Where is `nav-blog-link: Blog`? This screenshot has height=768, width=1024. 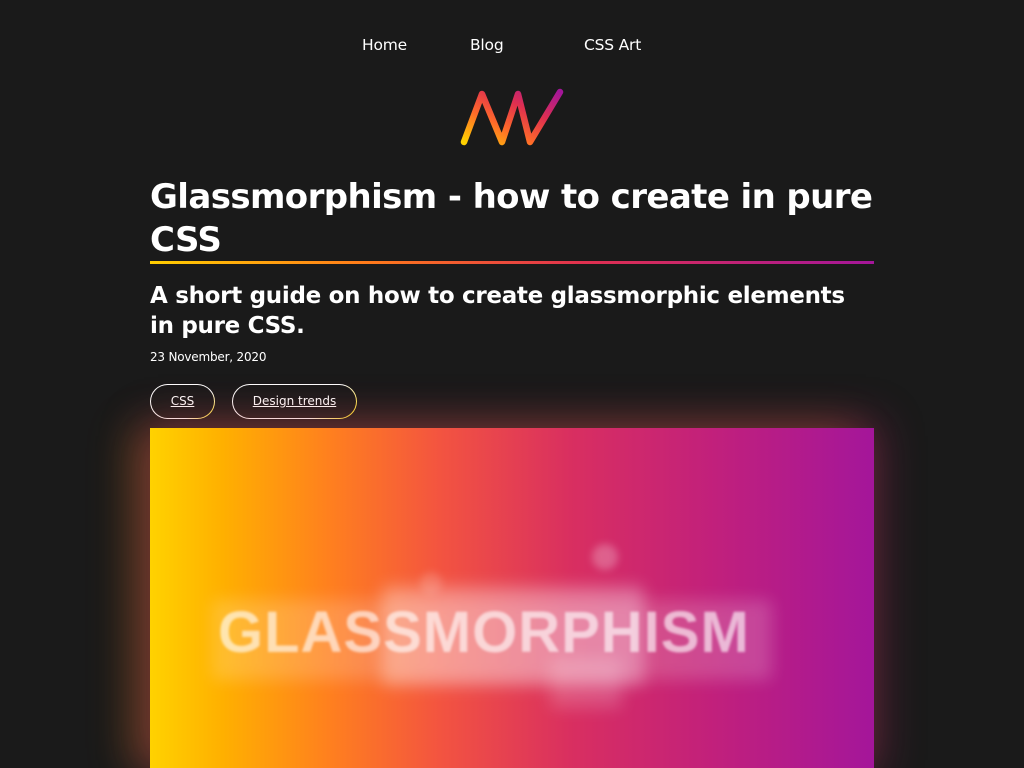
nav-blog-link: Blog is located at coordinates (487, 45).